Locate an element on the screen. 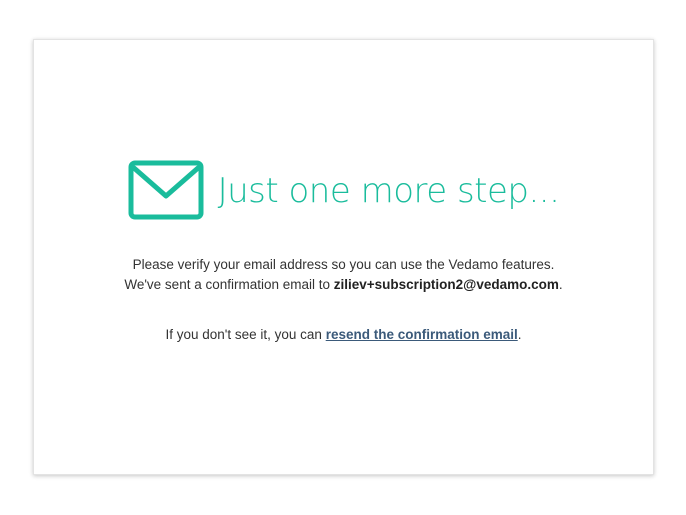 The width and height of the screenshot is (686, 515). envelope-icon is located at coordinates (166, 190).